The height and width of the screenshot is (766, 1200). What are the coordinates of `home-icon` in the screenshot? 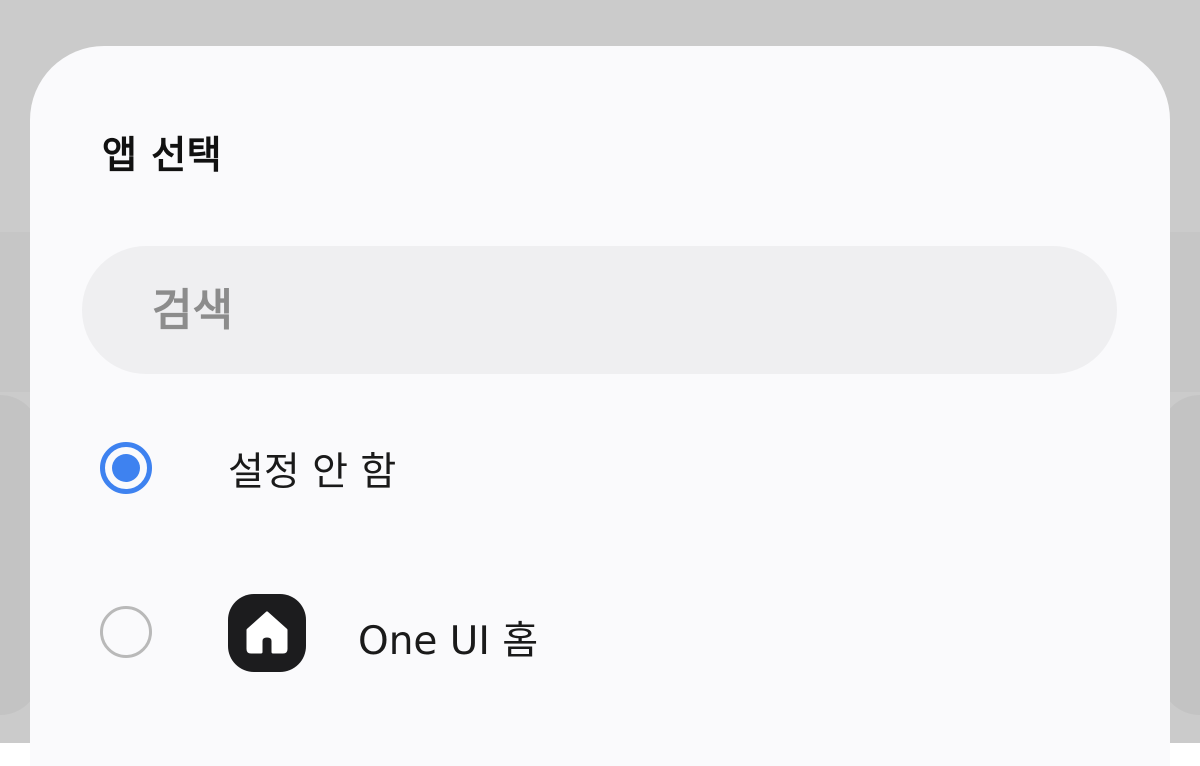 It's located at (267, 633).